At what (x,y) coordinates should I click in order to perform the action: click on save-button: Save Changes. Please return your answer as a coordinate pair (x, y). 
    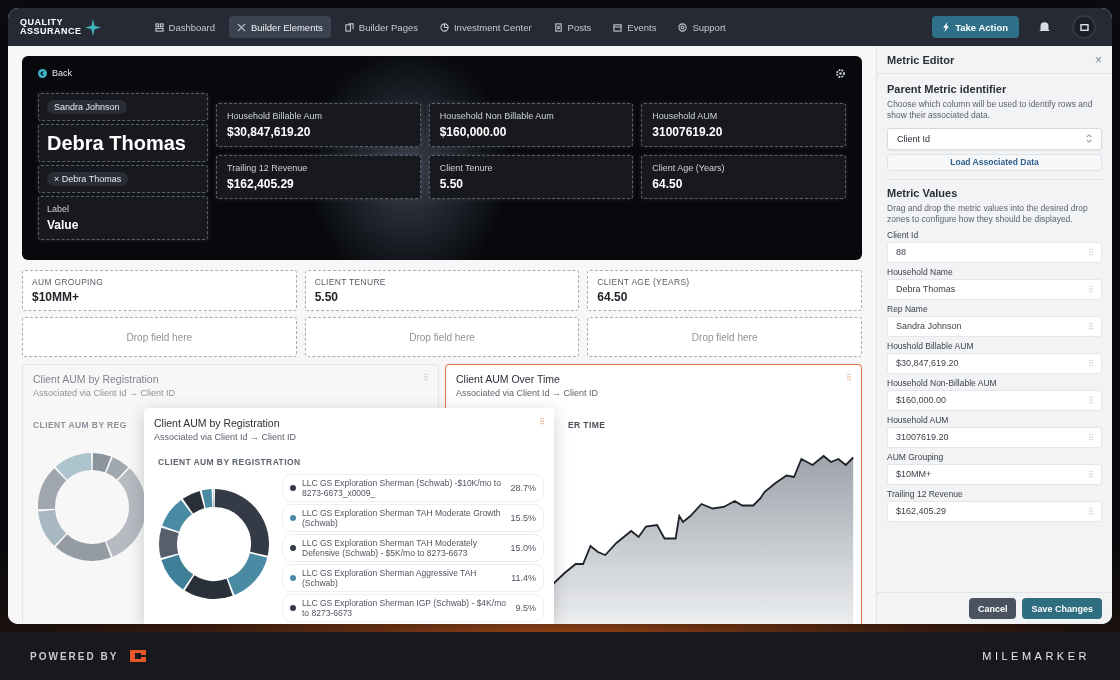
    Looking at the image, I should click on (1062, 608).